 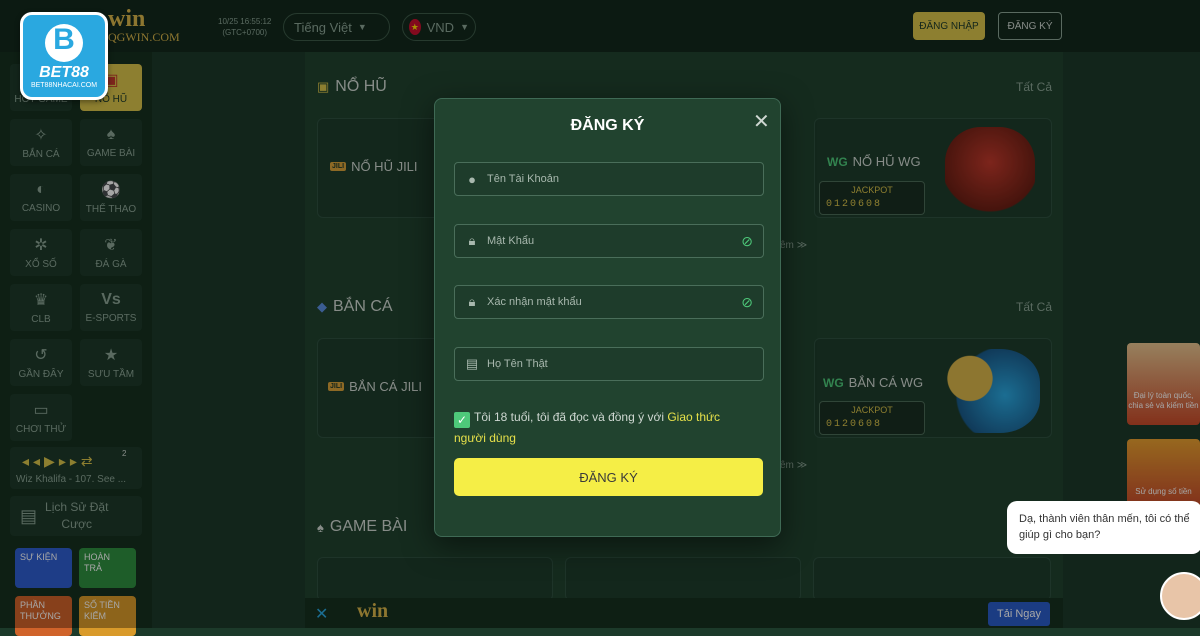 I want to click on username-field: ●, so click(x=609, y=179).